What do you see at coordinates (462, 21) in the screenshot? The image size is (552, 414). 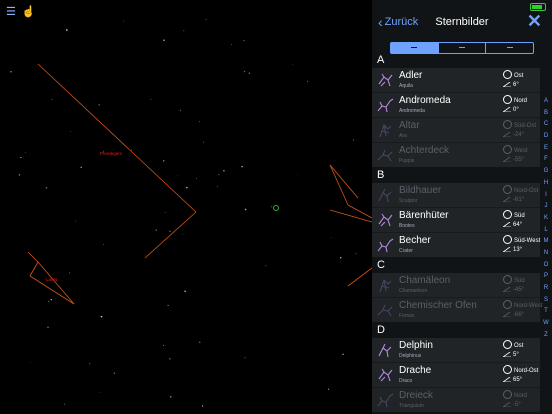 I see `nav-bar: ‹ Zurück Sternbilder ✕` at bounding box center [462, 21].